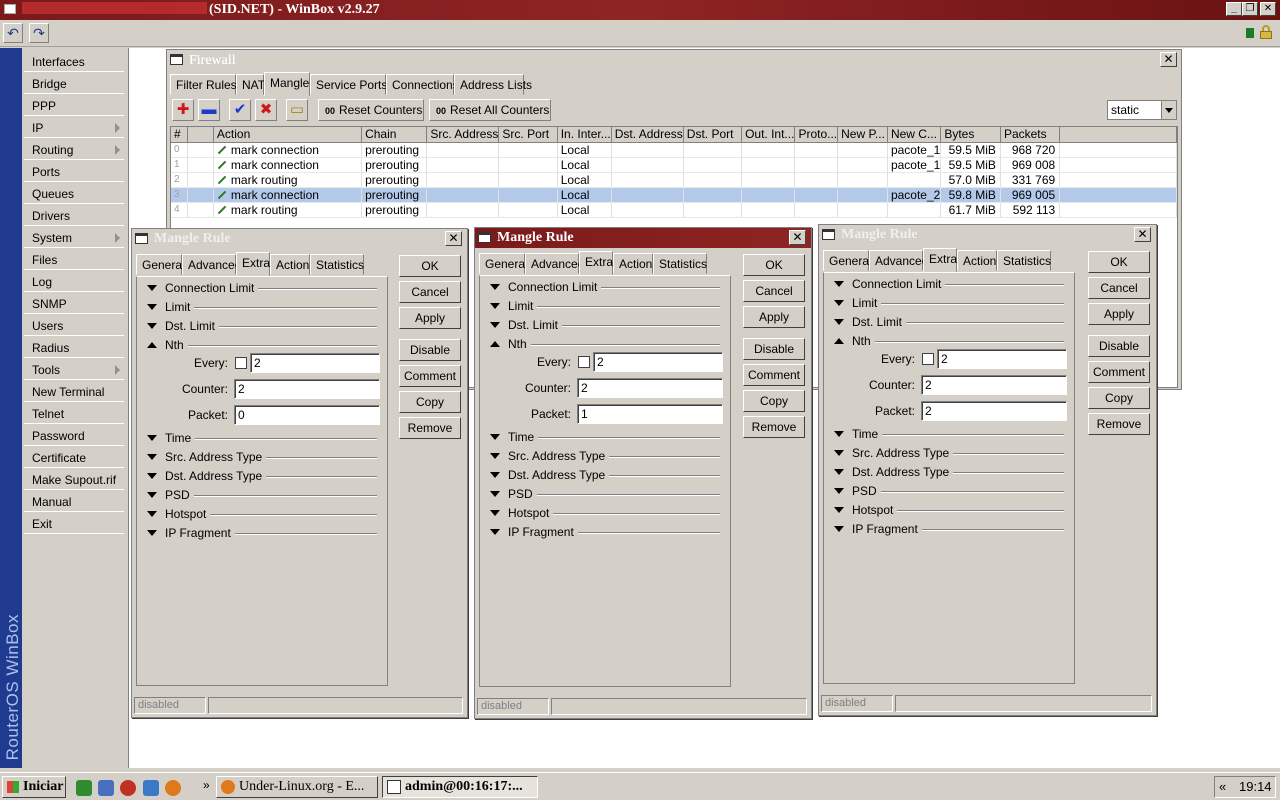  Describe the element at coordinates (650, 414) in the screenshot. I see `packet-field: 1` at that location.